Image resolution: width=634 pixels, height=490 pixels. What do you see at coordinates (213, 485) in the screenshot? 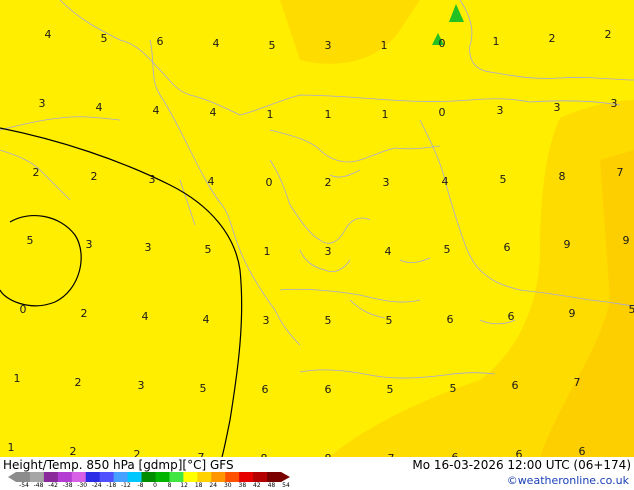
I see `legend-tick-label: 24` at bounding box center [213, 485].